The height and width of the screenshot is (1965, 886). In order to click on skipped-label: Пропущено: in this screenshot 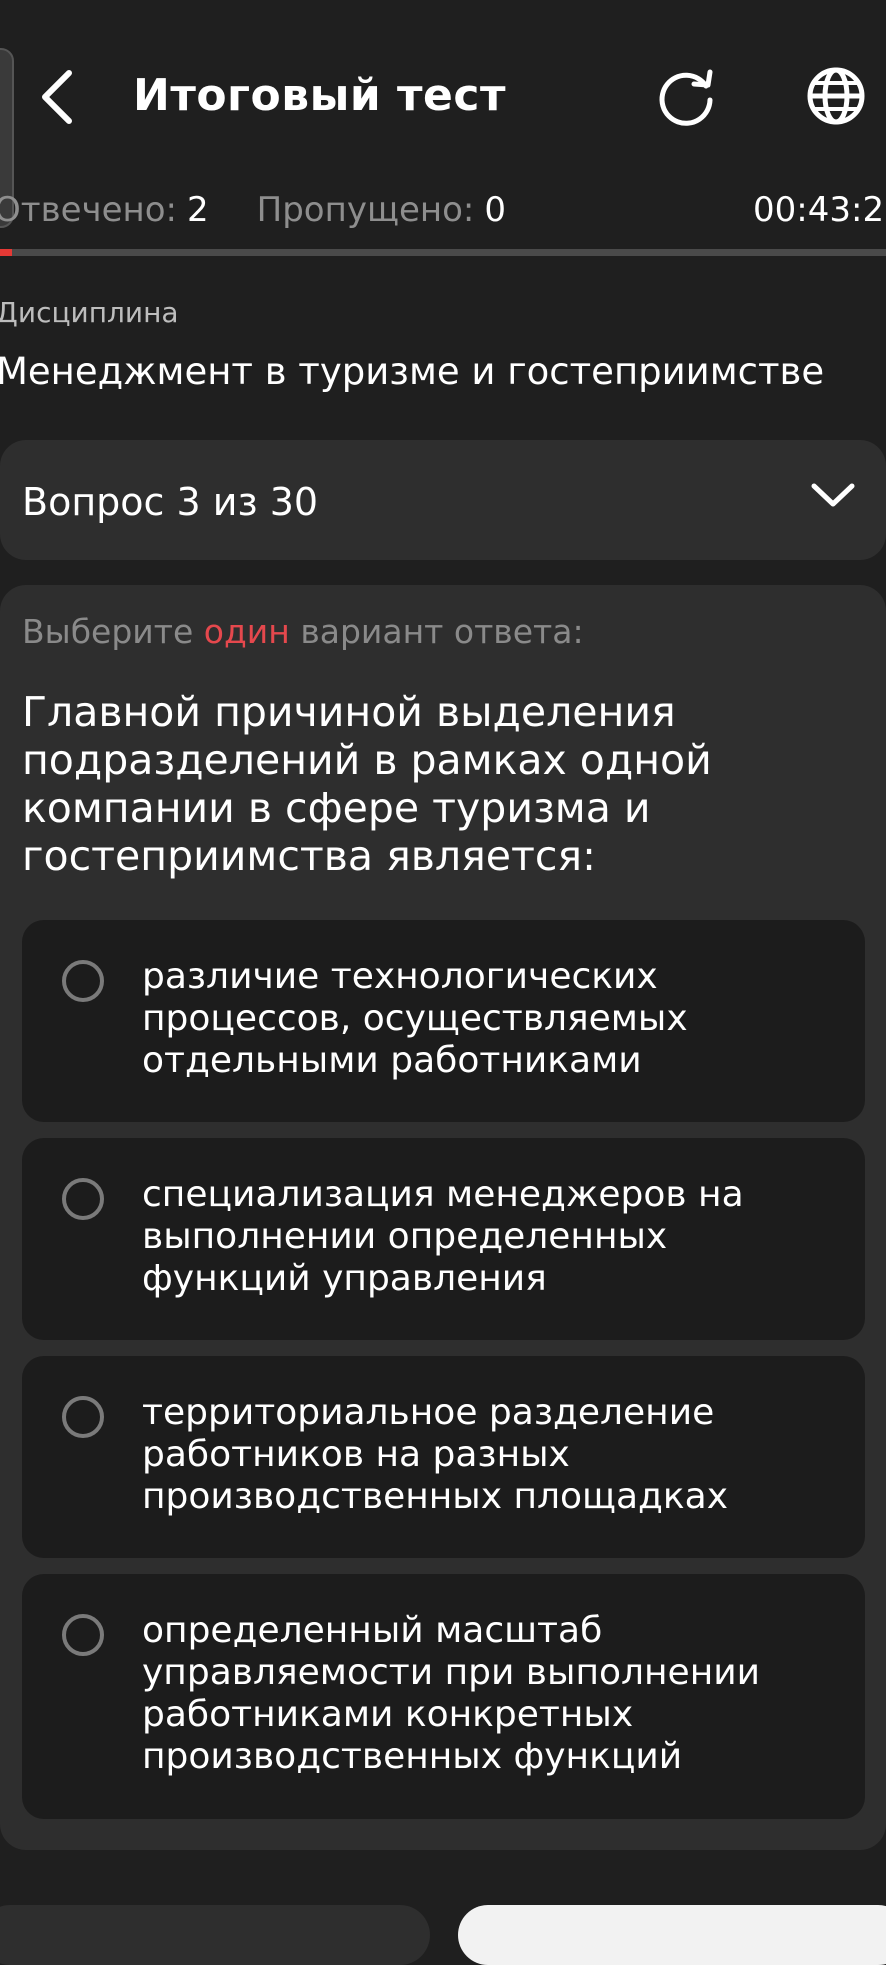, I will do `click(365, 210)`.